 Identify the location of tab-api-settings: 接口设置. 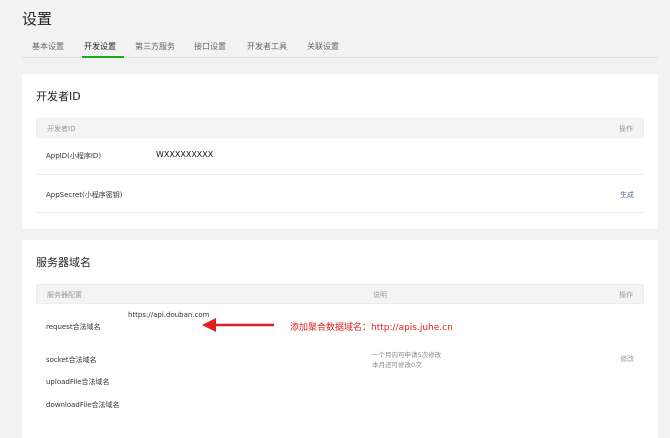
(210, 46).